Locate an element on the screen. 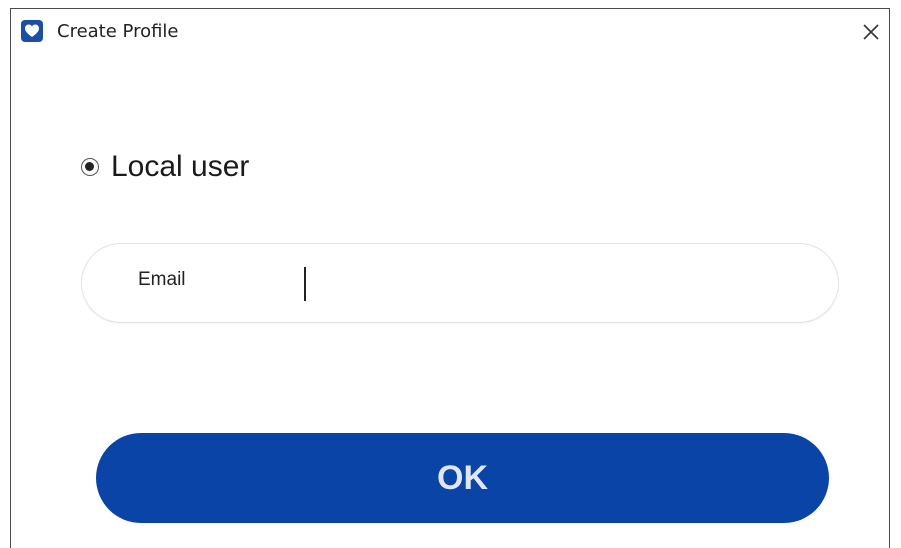 The width and height of the screenshot is (901, 548). heart-icon is located at coordinates (32, 31).